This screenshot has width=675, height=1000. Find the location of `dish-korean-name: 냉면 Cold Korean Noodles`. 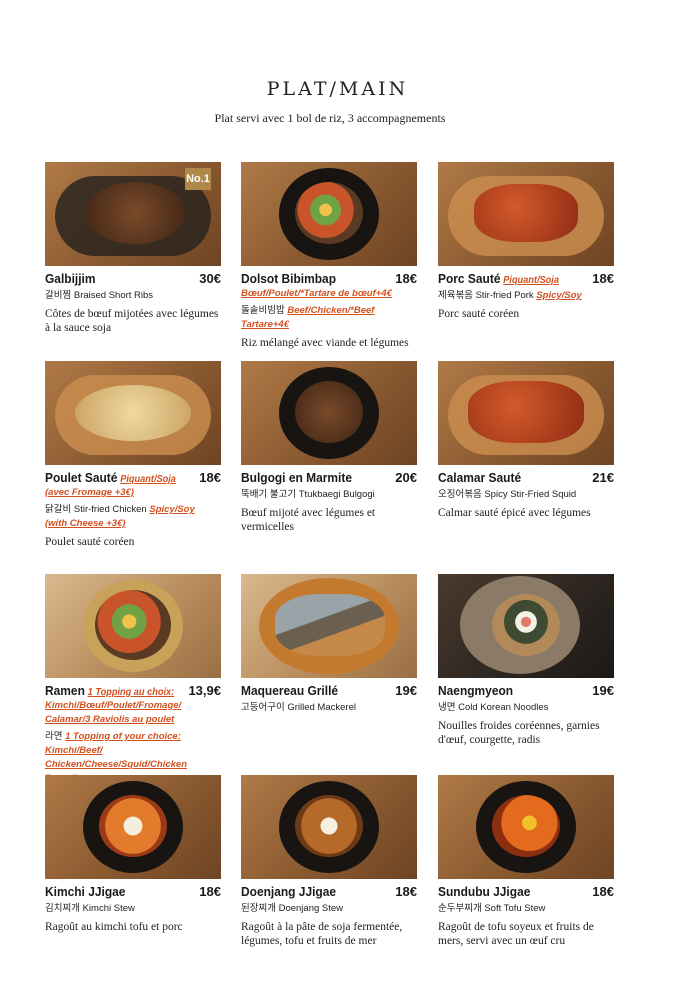

dish-korean-name: 냉면 Cold Korean Noodles is located at coordinates (493, 707).